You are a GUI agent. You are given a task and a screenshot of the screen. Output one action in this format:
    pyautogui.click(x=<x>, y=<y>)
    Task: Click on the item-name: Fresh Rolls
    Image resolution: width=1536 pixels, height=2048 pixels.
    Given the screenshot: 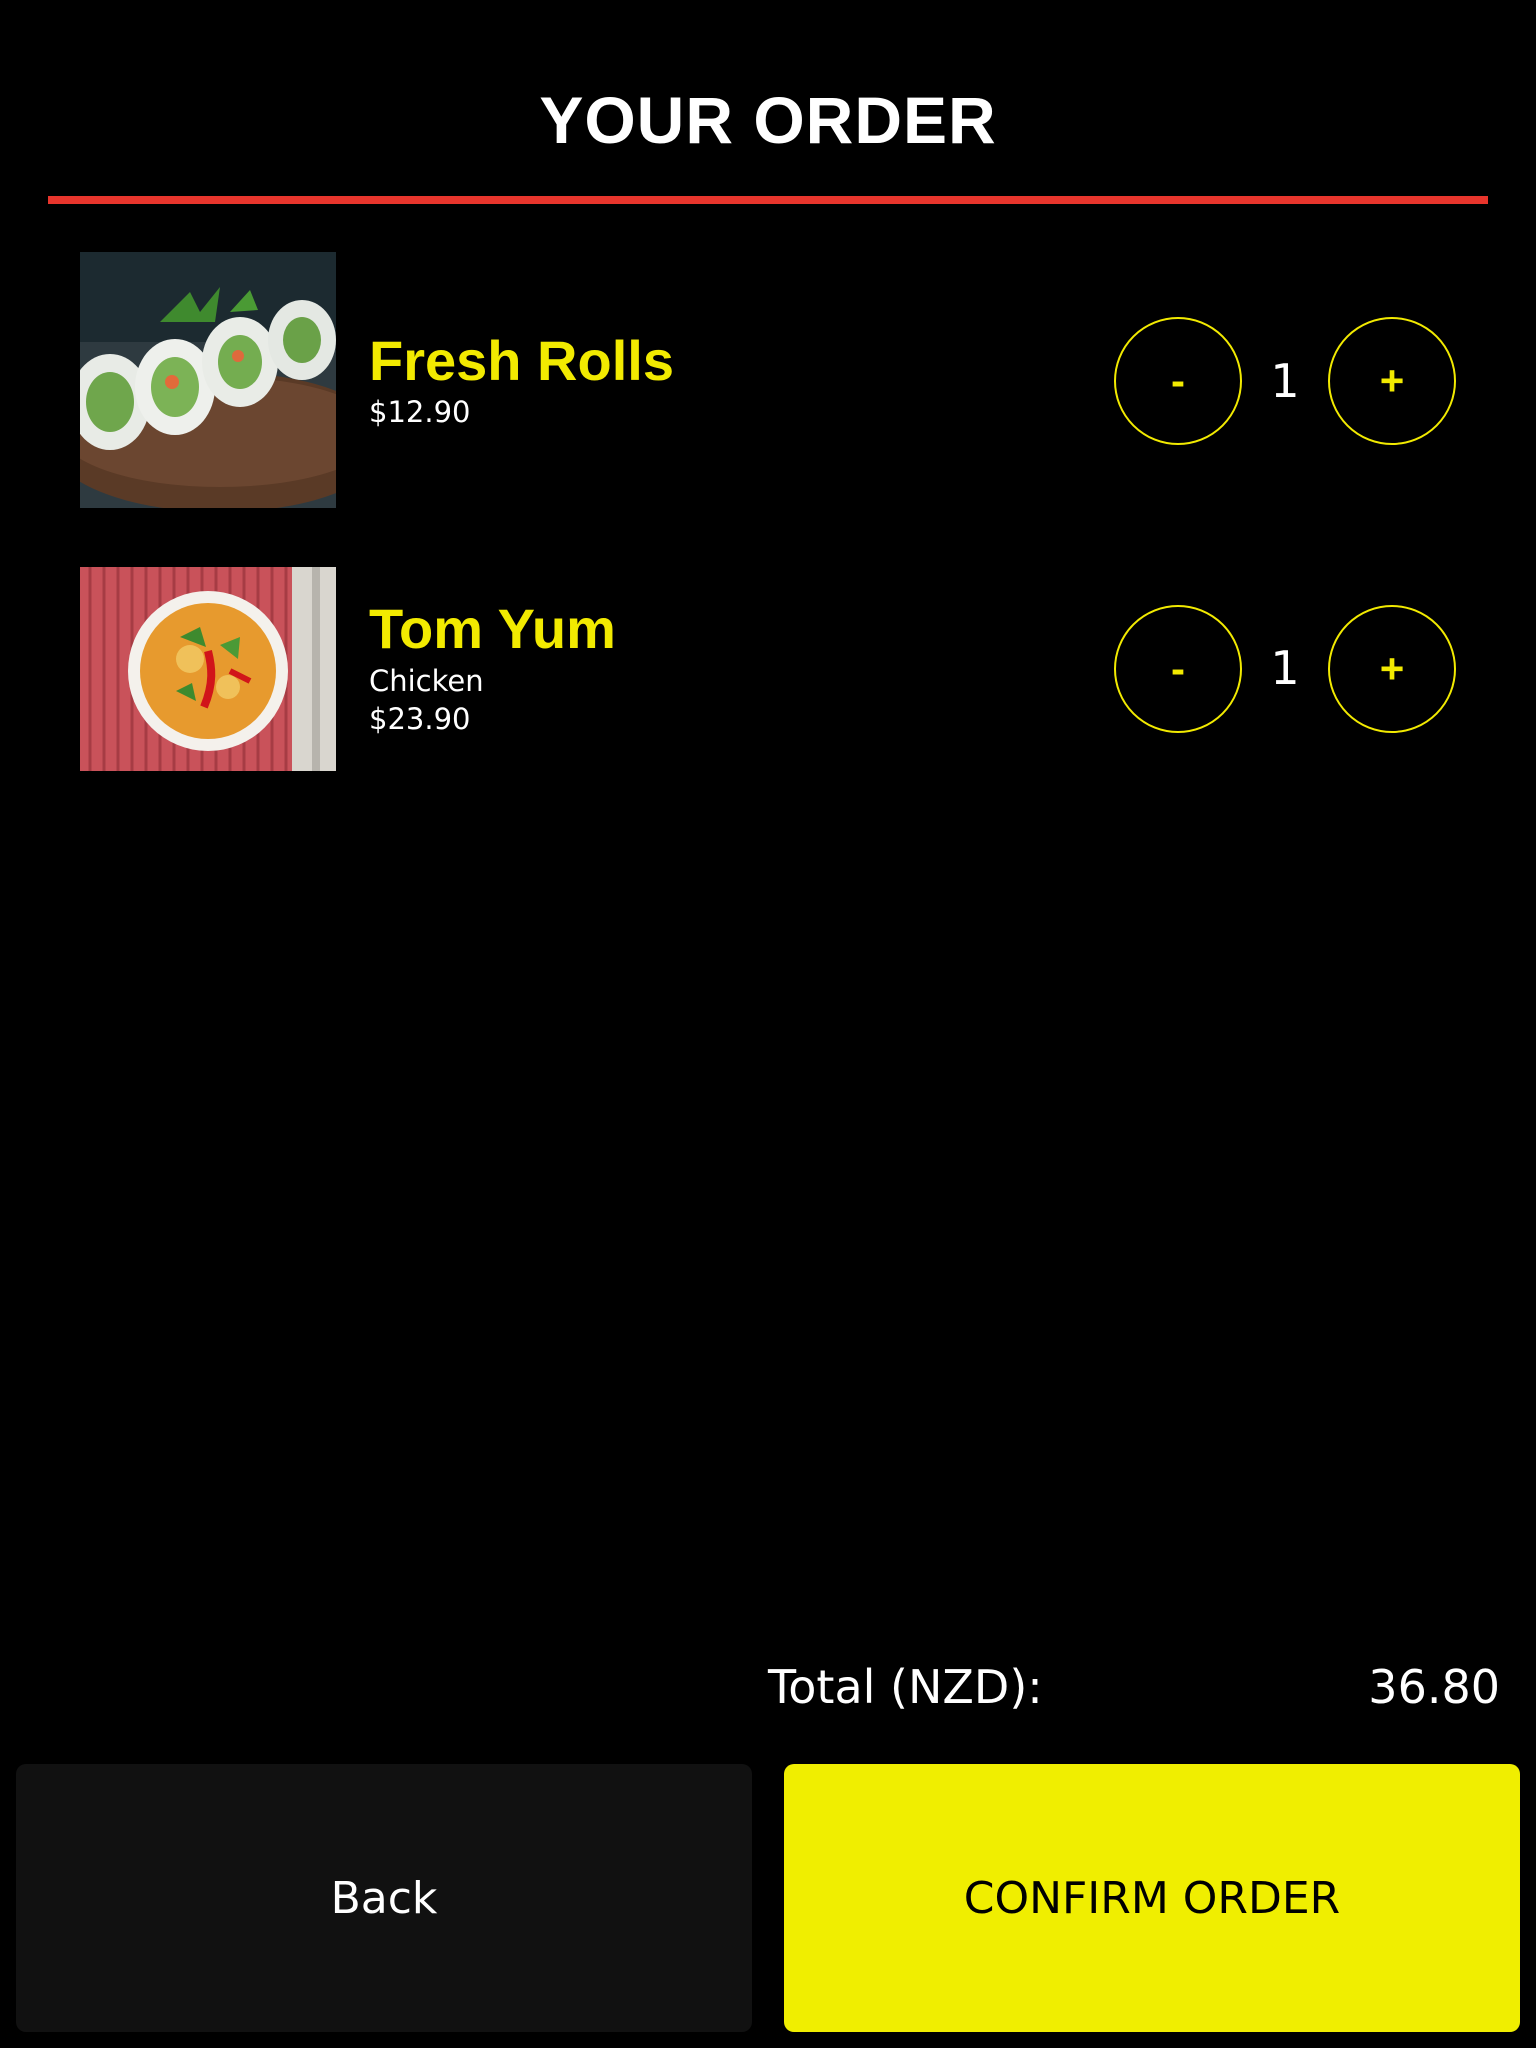 What is the action you would take?
    pyautogui.click(x=521, y=360)
    